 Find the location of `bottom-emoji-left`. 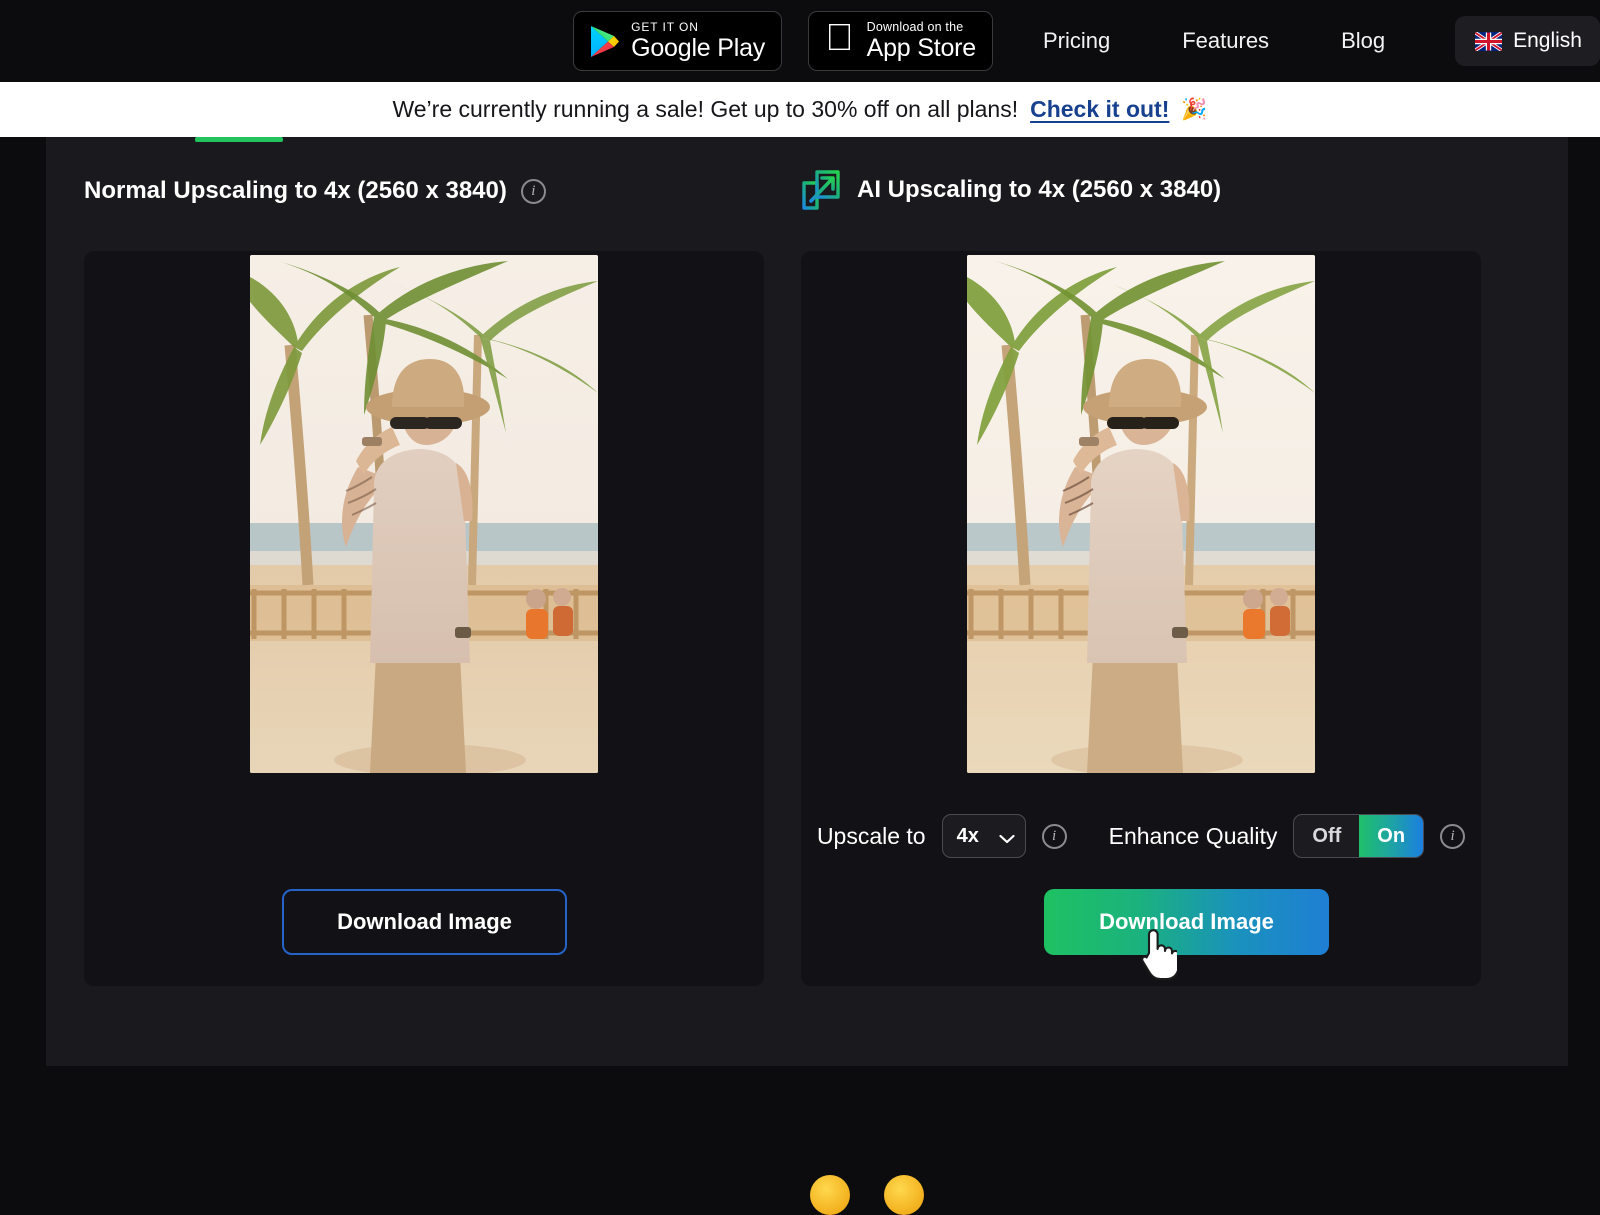

bottom-emoji-left is located at coordinates (830, 1195).